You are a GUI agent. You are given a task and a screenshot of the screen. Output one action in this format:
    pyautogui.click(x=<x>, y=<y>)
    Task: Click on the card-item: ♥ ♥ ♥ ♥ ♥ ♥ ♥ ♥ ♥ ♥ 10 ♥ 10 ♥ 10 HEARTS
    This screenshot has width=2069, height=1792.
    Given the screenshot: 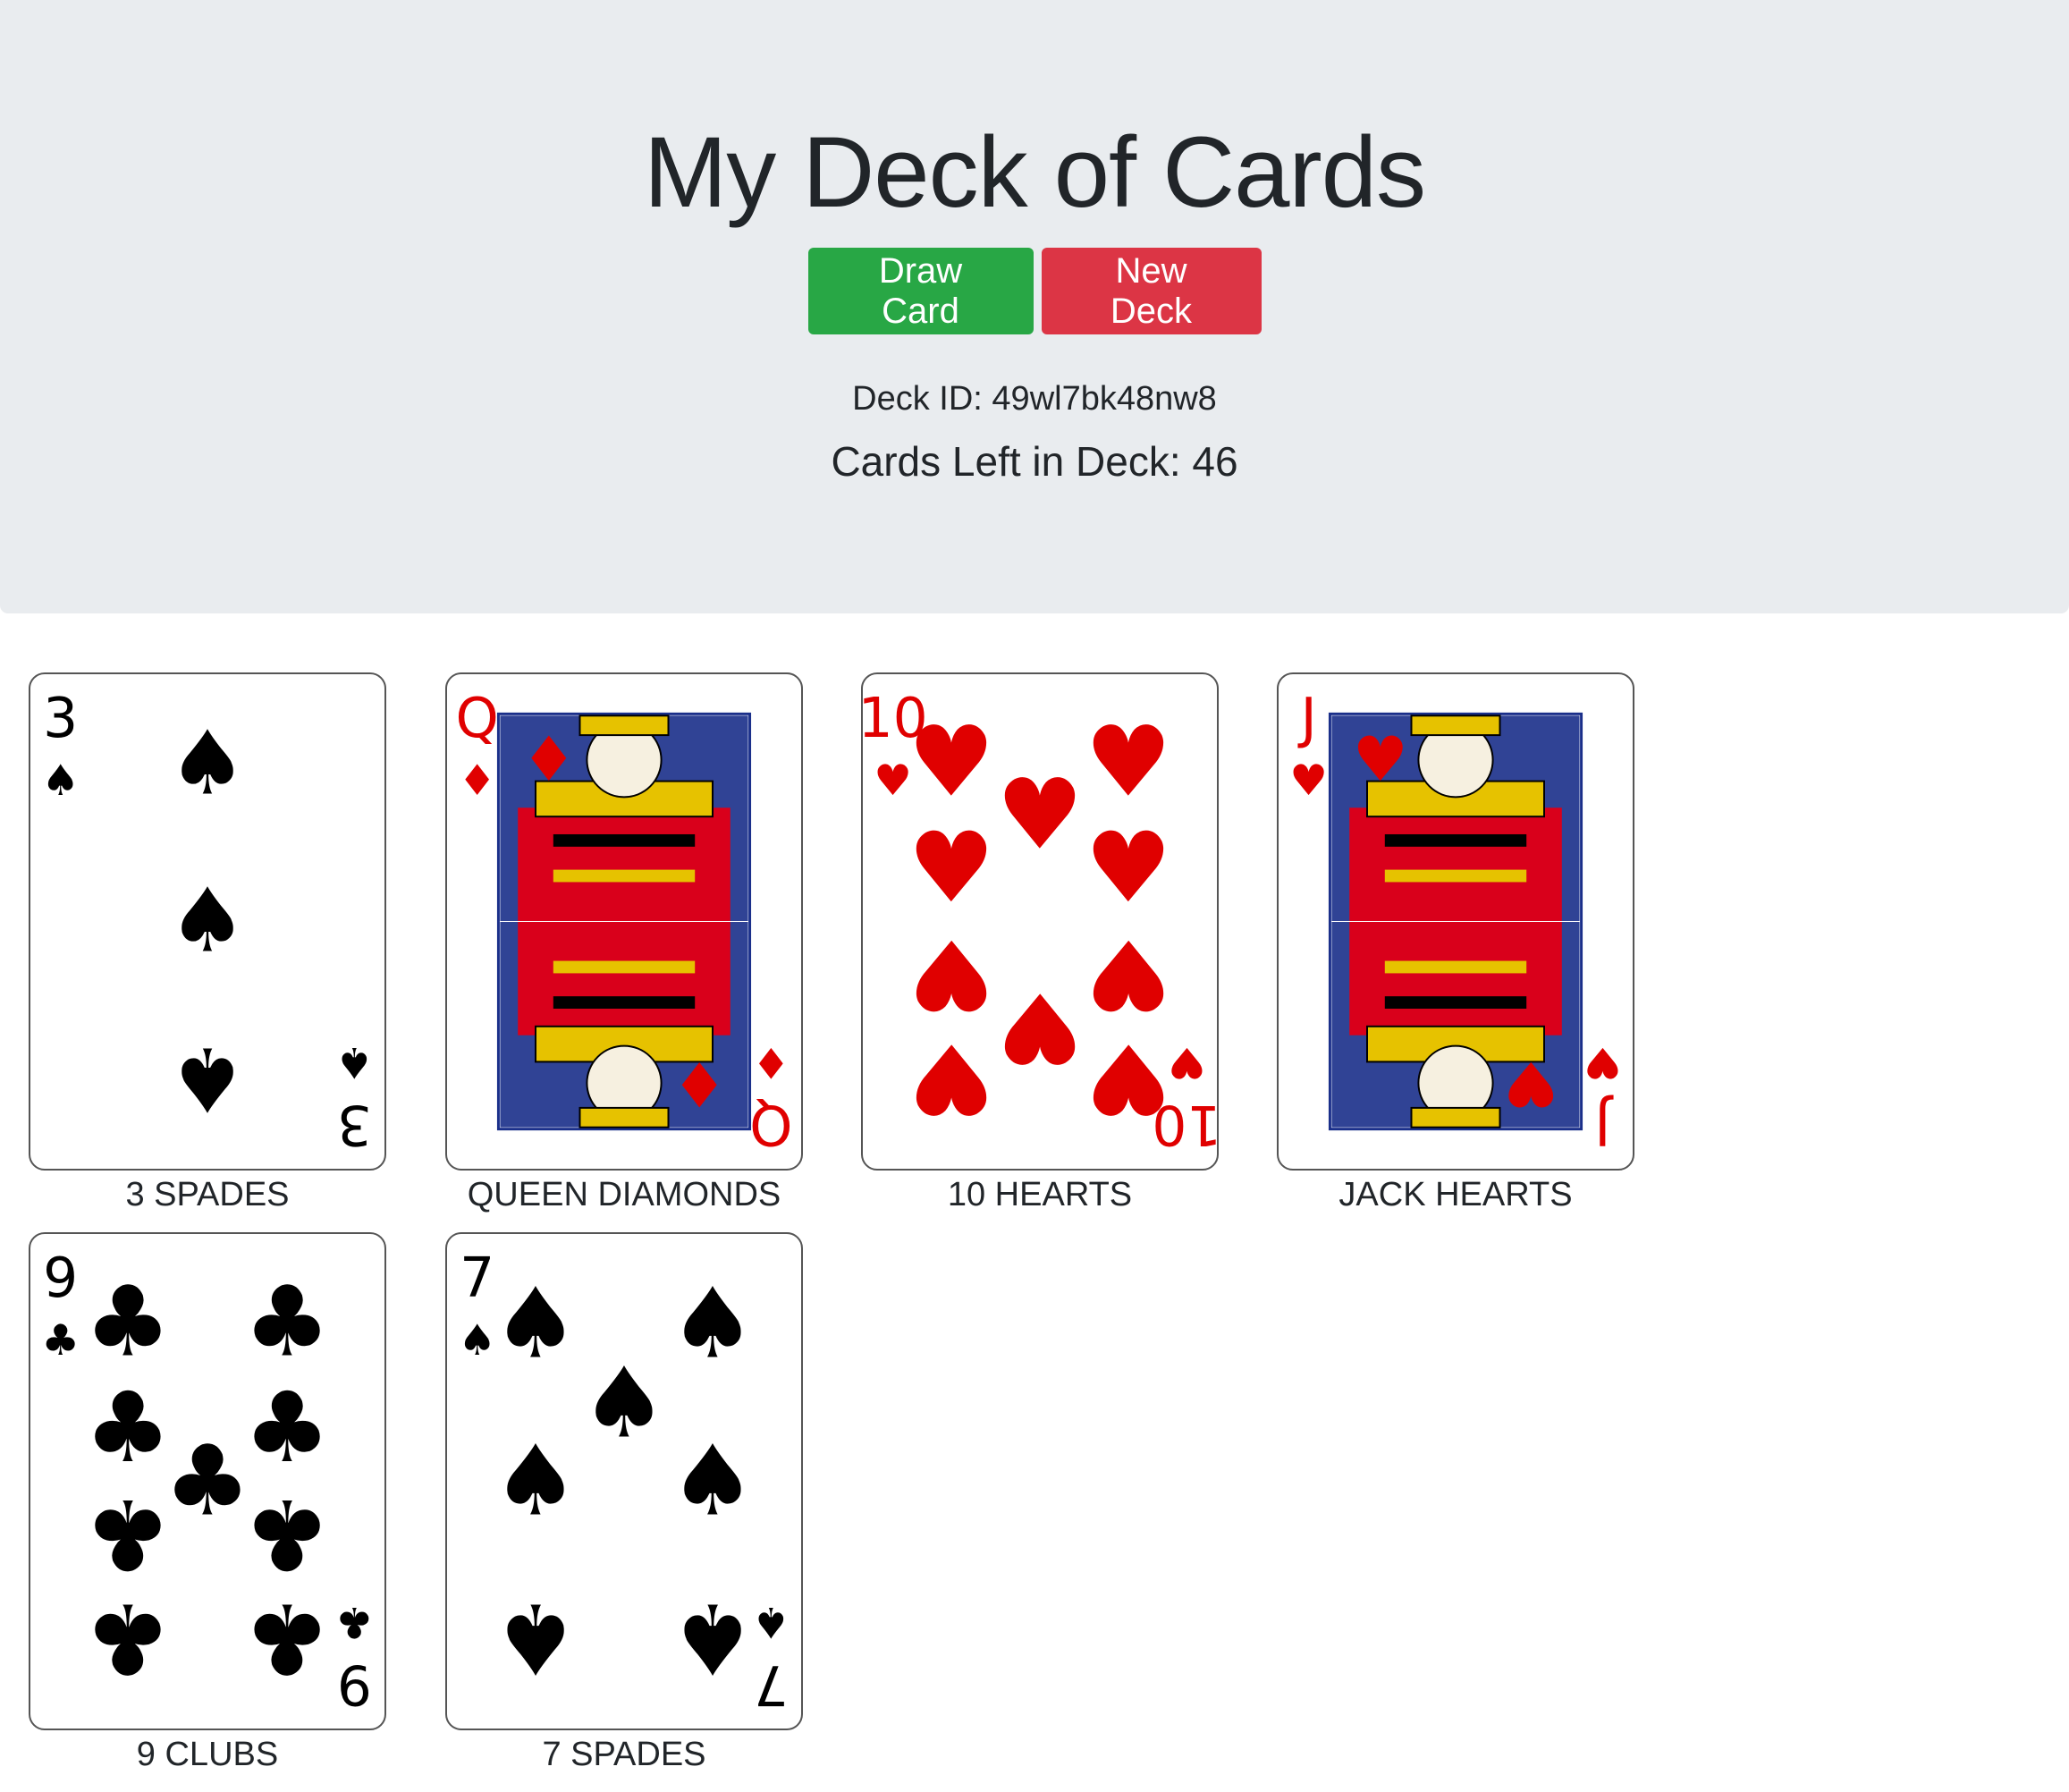 What is the action you would take?
    pyautogui.click(x=1040, y=943)
    